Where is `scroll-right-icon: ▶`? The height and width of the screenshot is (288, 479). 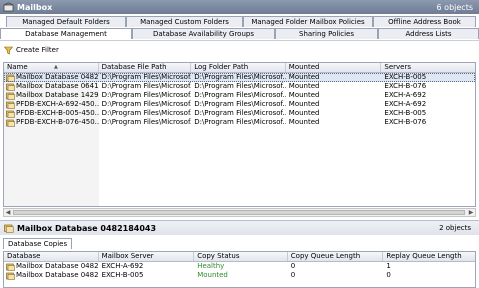 scroll-right-icon: ▶ is located at coordinates (471, 212).